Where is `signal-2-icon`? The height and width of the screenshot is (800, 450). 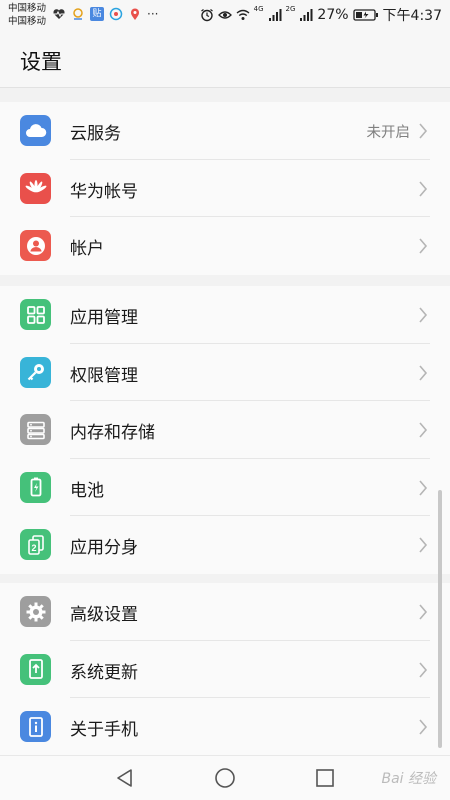 signal-2-icon is located at coordinates (306, 15).